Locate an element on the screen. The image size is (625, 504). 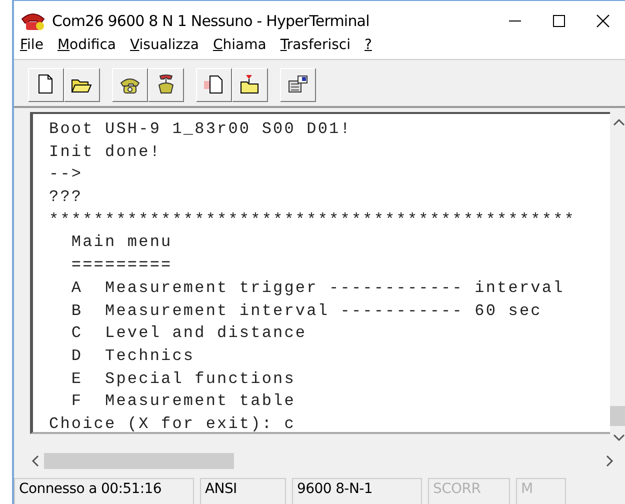
menu-item: File is located at coordinates (32, 45).